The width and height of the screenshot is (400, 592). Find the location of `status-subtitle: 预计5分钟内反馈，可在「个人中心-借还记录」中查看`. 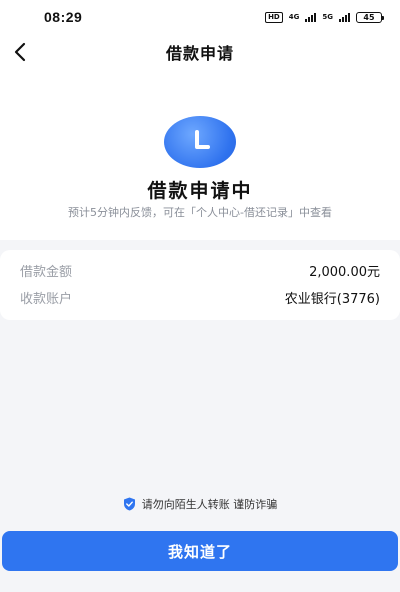

status-subtitle: 预计5分钟内反馈，可在「个人中心-借还记录」中查看 is located at coordinates (200, 212).